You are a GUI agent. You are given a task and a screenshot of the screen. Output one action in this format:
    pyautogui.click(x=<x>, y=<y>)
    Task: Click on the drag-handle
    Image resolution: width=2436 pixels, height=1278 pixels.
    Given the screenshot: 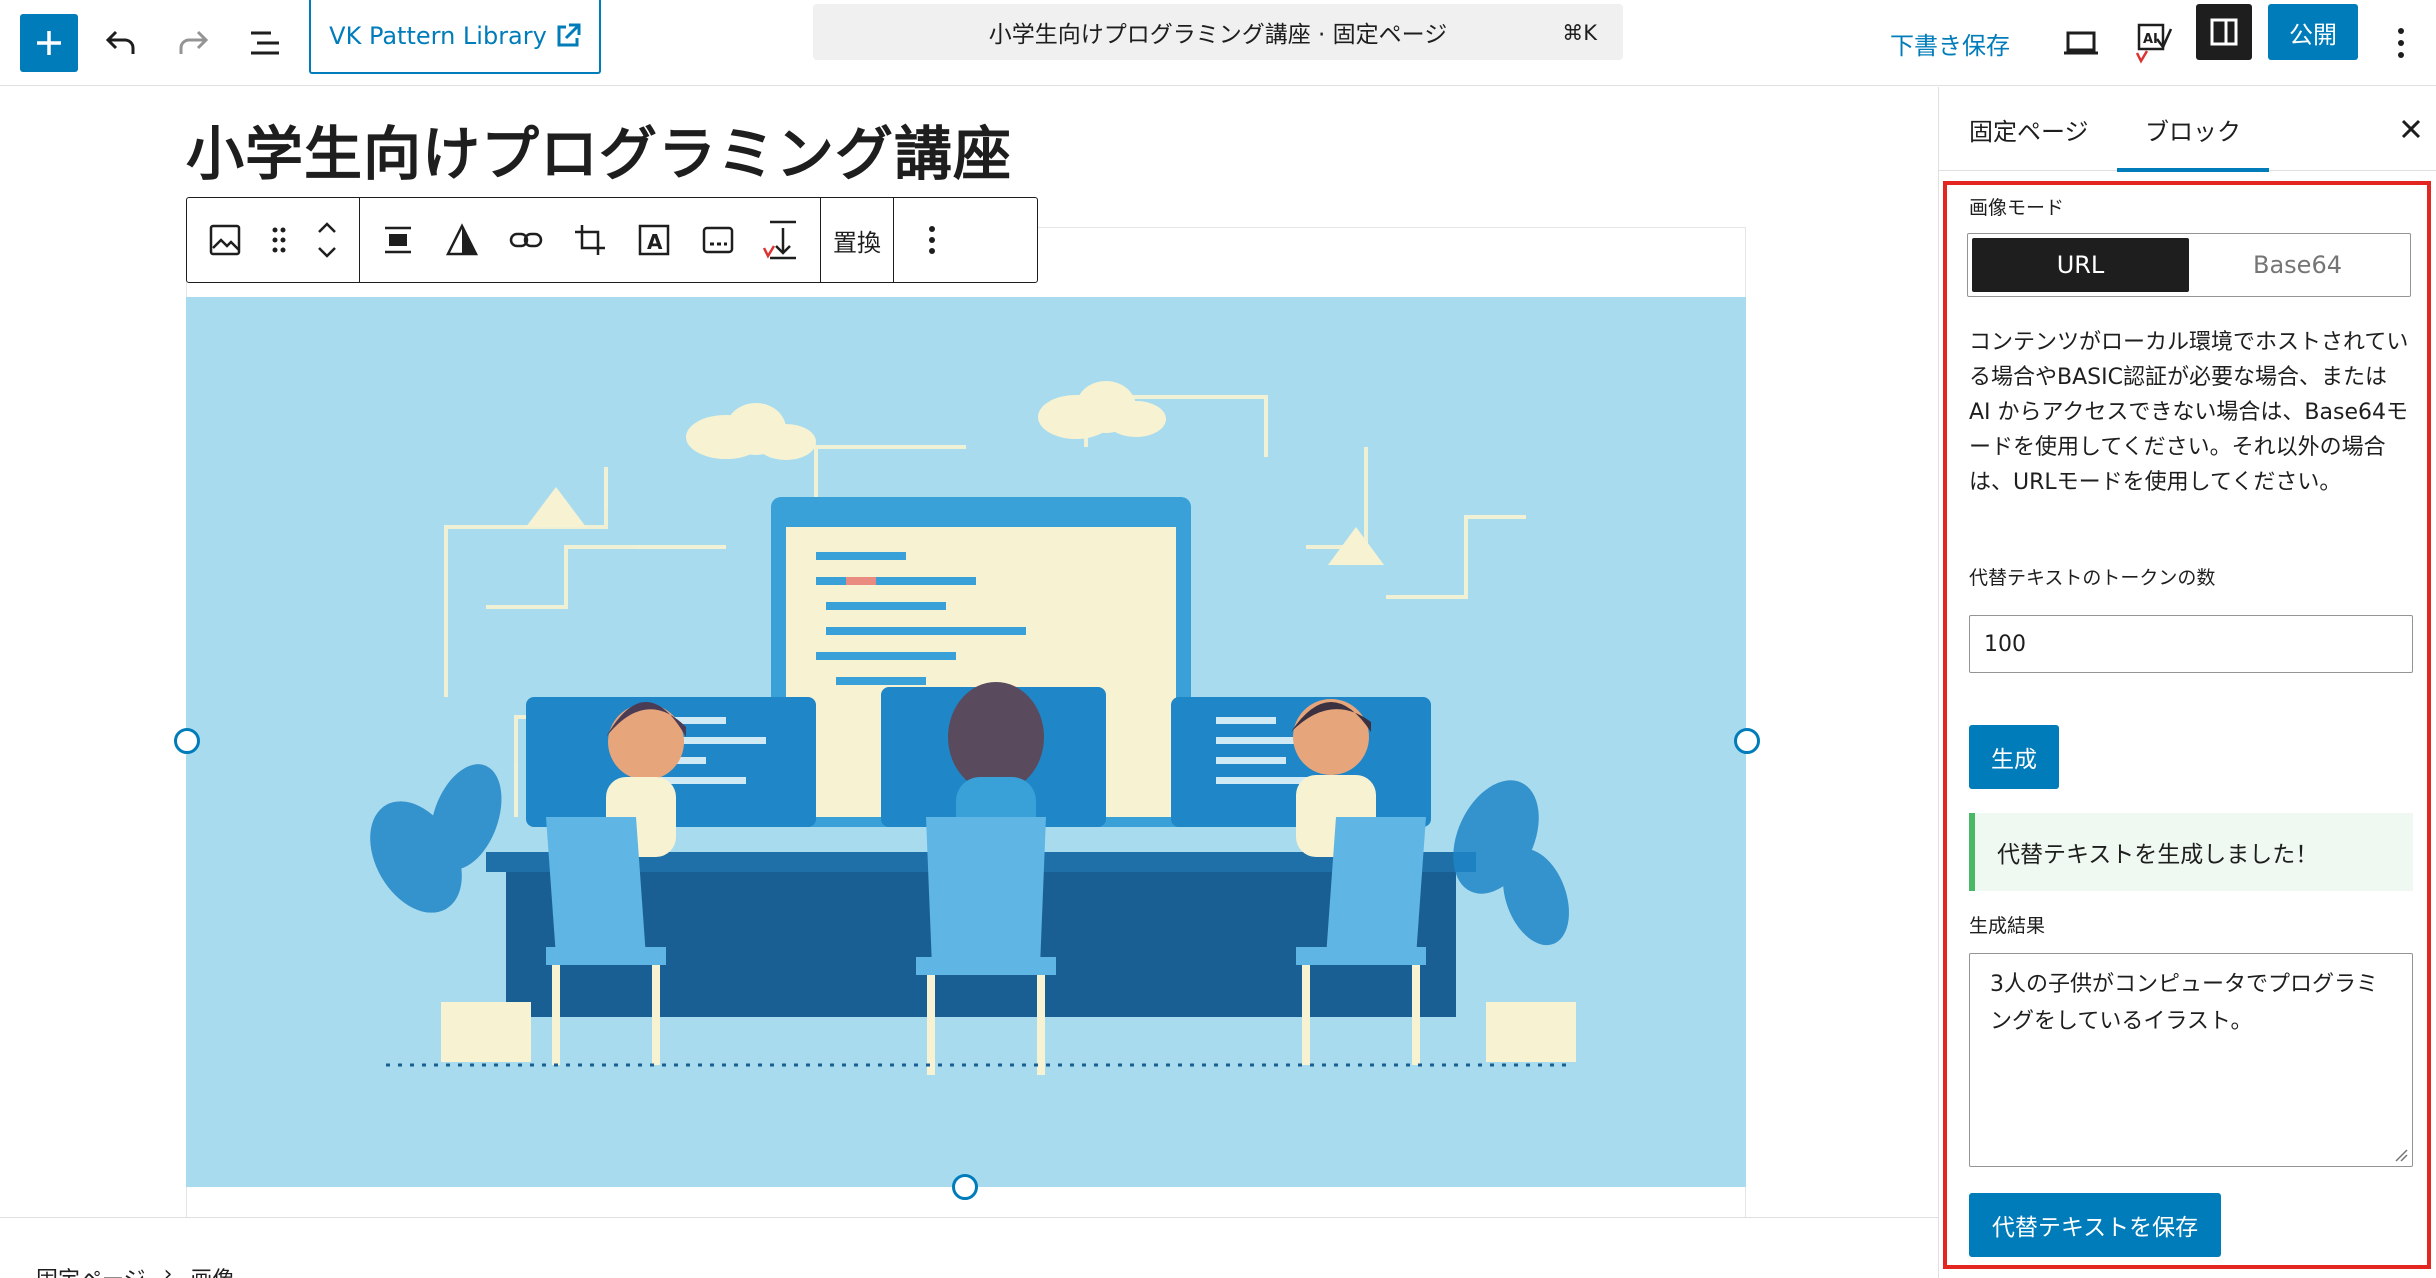 What is the action you would take?
    pyautogui.click(x=279, y=240)
    